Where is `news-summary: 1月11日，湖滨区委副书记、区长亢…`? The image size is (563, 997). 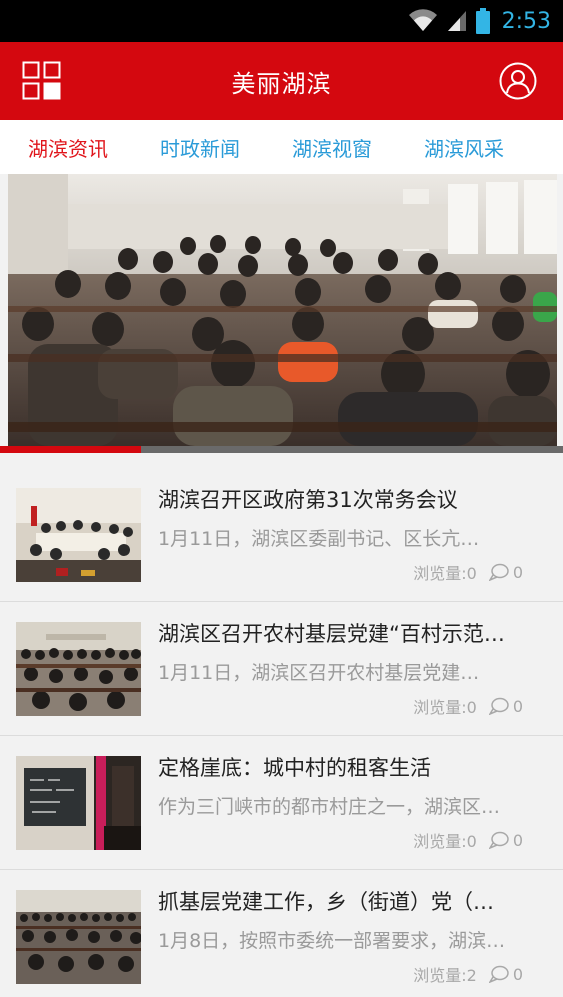 news-summary: 1月11日，湖滨区委副书记、区长亢… is located at coordinates (319, 539).